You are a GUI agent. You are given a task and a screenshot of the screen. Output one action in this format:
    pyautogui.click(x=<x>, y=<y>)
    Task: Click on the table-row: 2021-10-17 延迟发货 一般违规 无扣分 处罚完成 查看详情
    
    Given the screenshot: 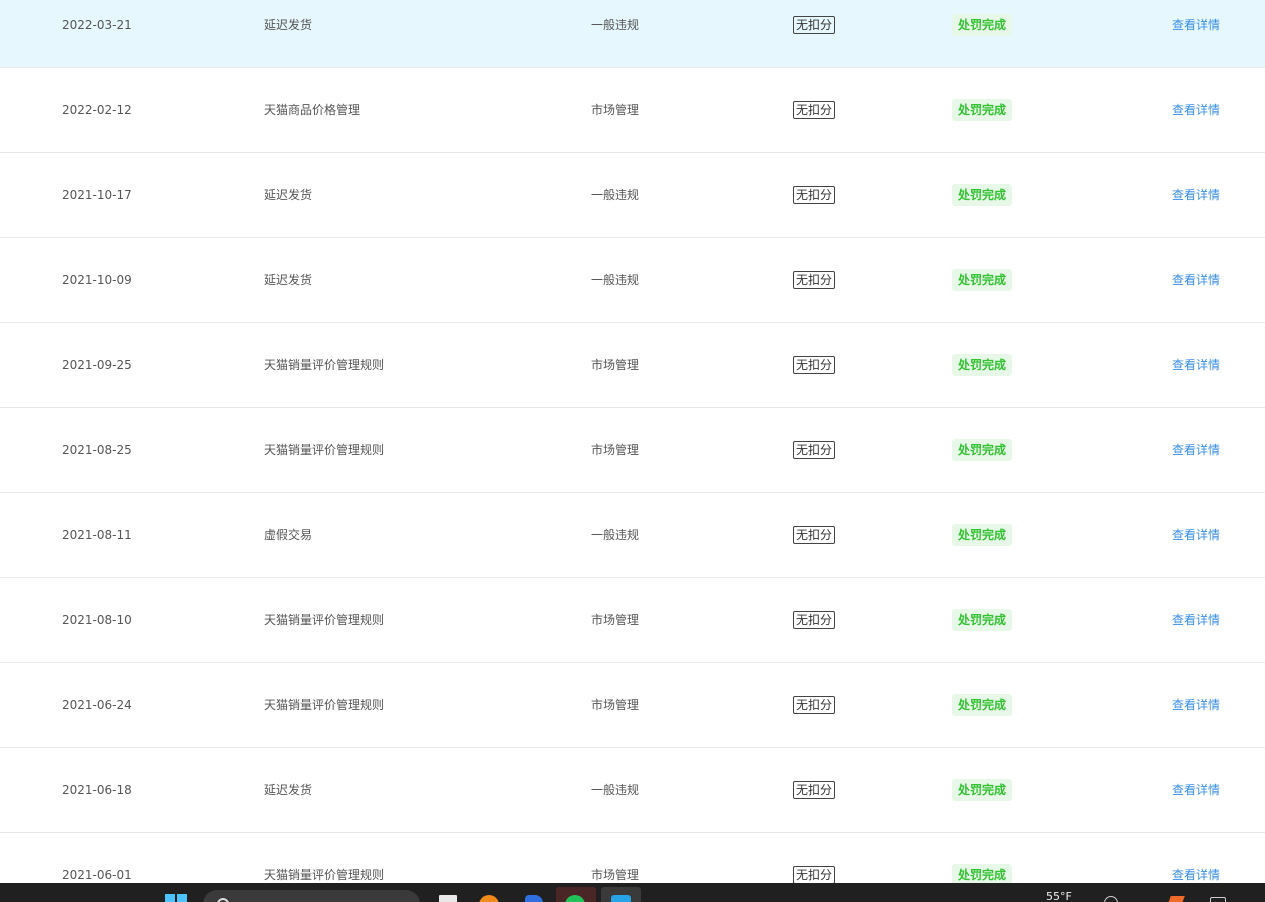 What is the action you would take?
    pyautogui.click(x=632, y=195)
    